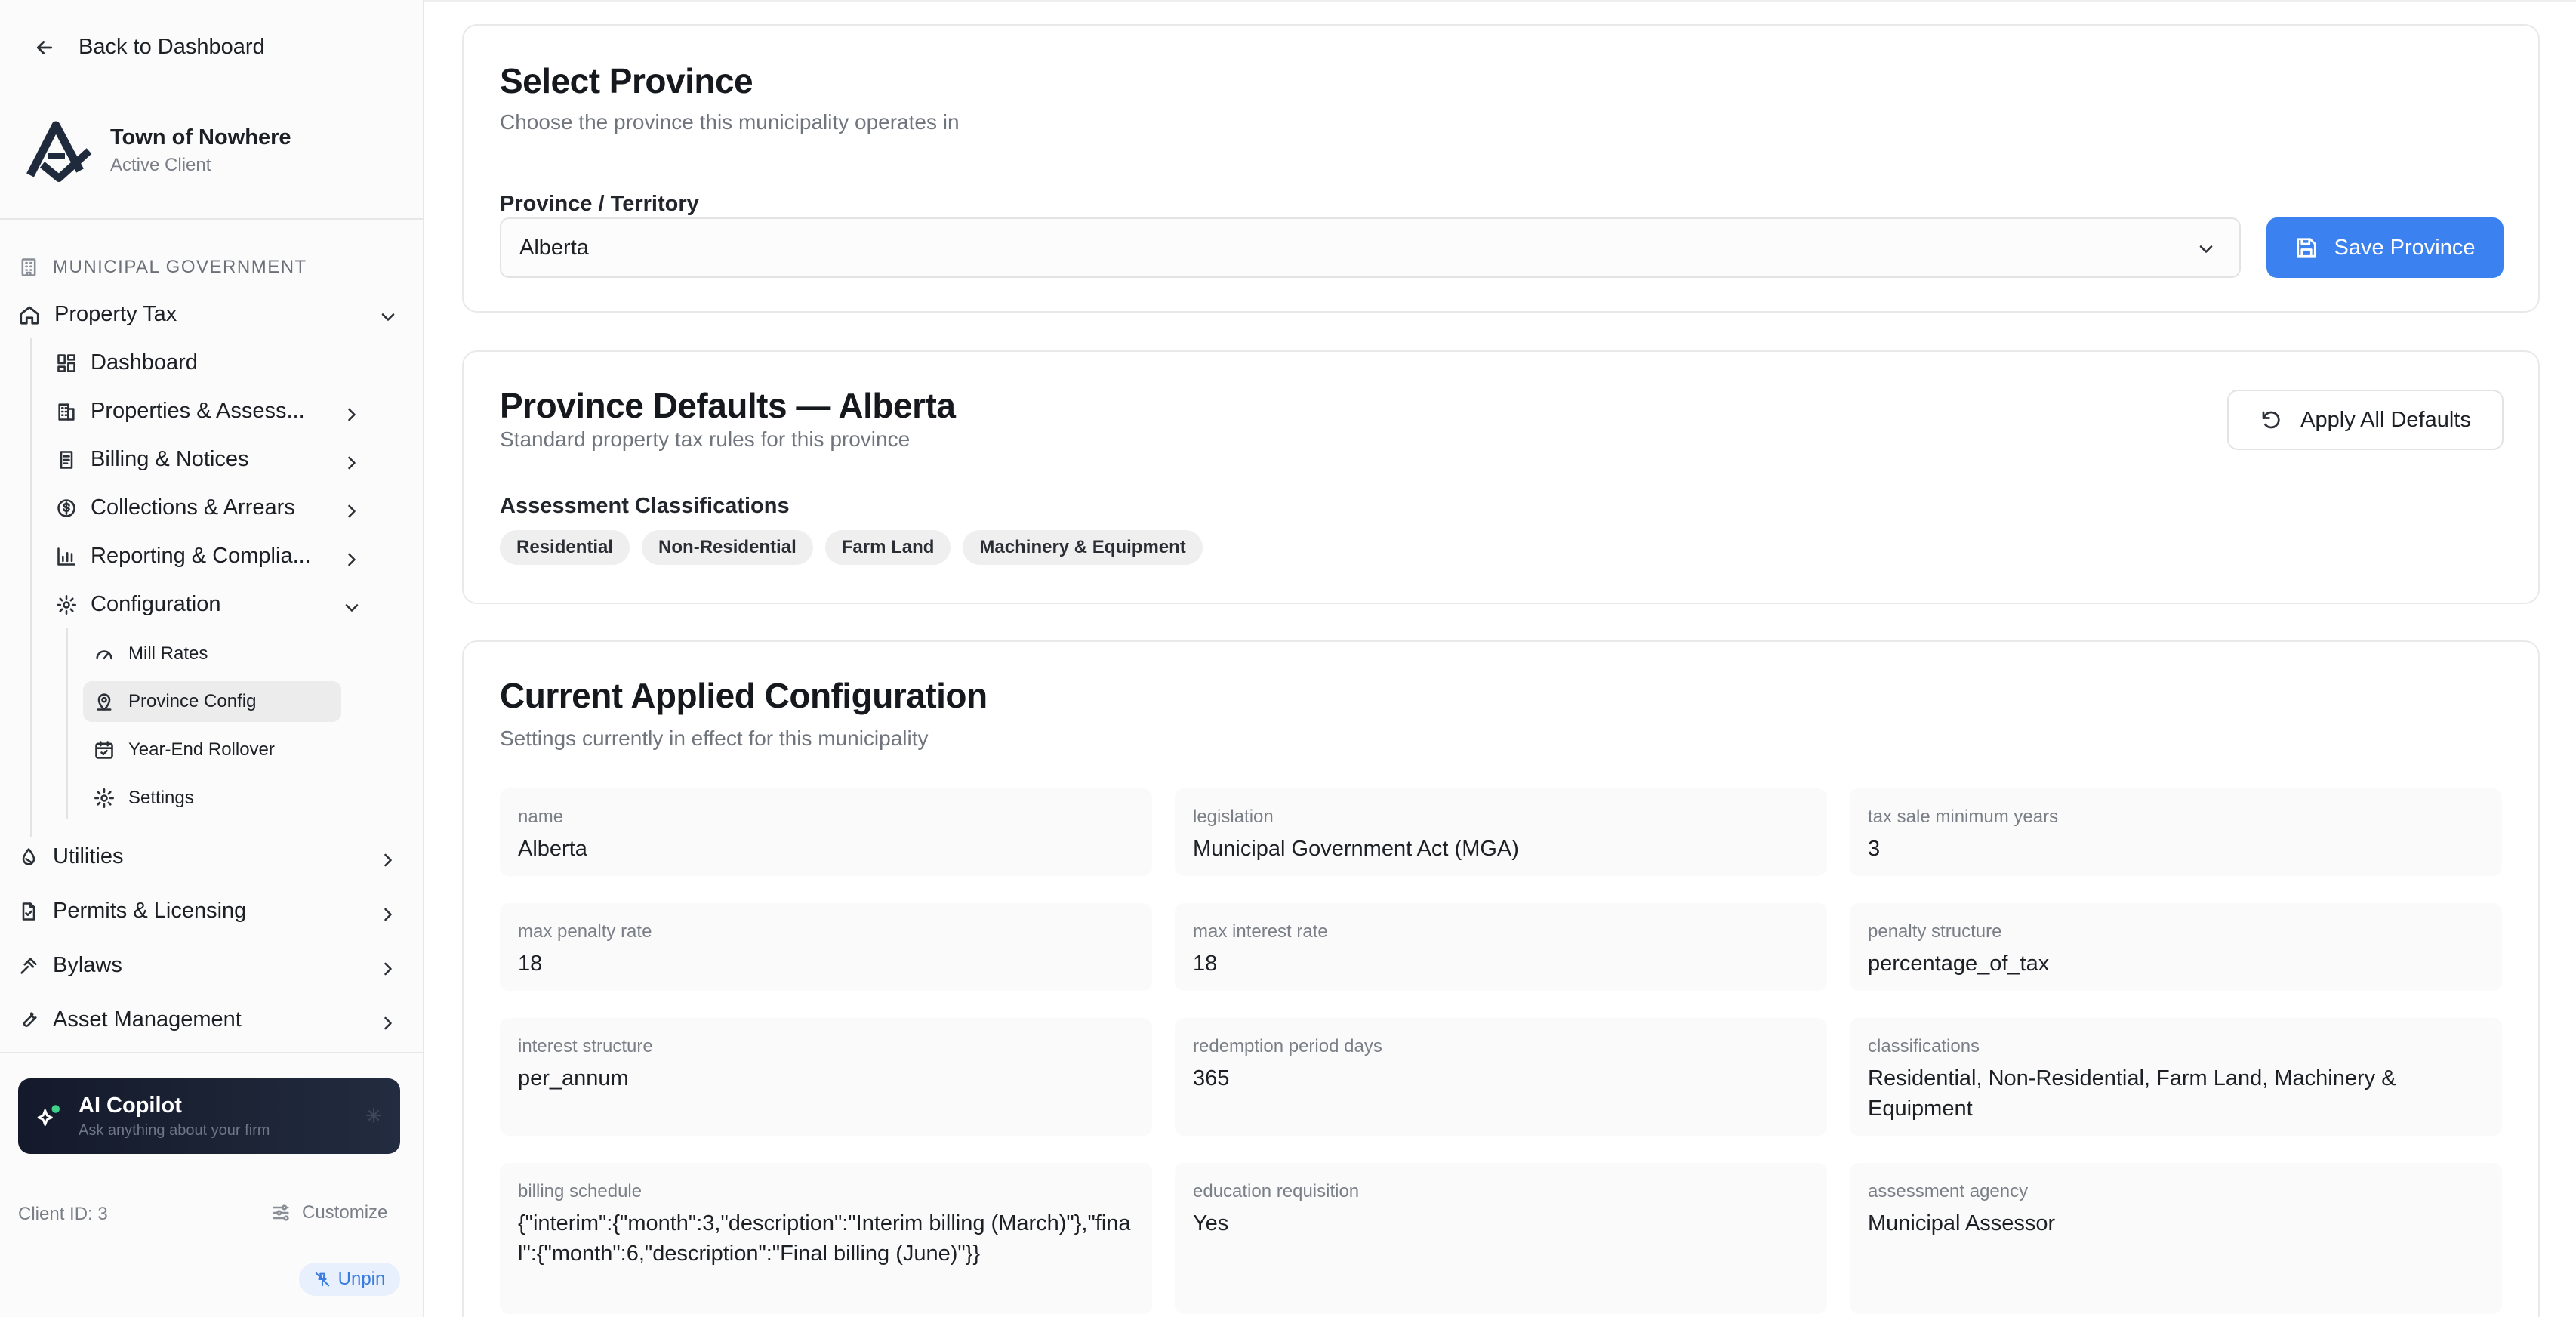  I want to click on config-field: education requisition Yes, so click(1501, 1238).